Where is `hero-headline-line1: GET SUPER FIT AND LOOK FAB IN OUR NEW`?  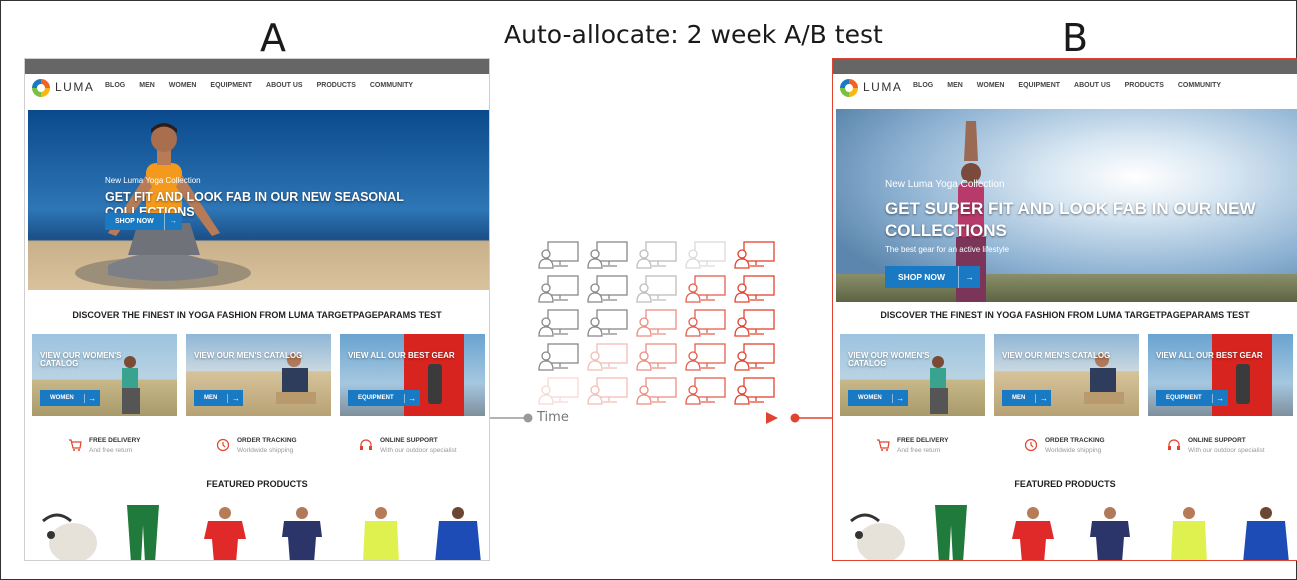
hero-headline-line1: GET SUPER FIT AND LOOK FAB IN OUR NEW is located at coordinates (1070, 208).